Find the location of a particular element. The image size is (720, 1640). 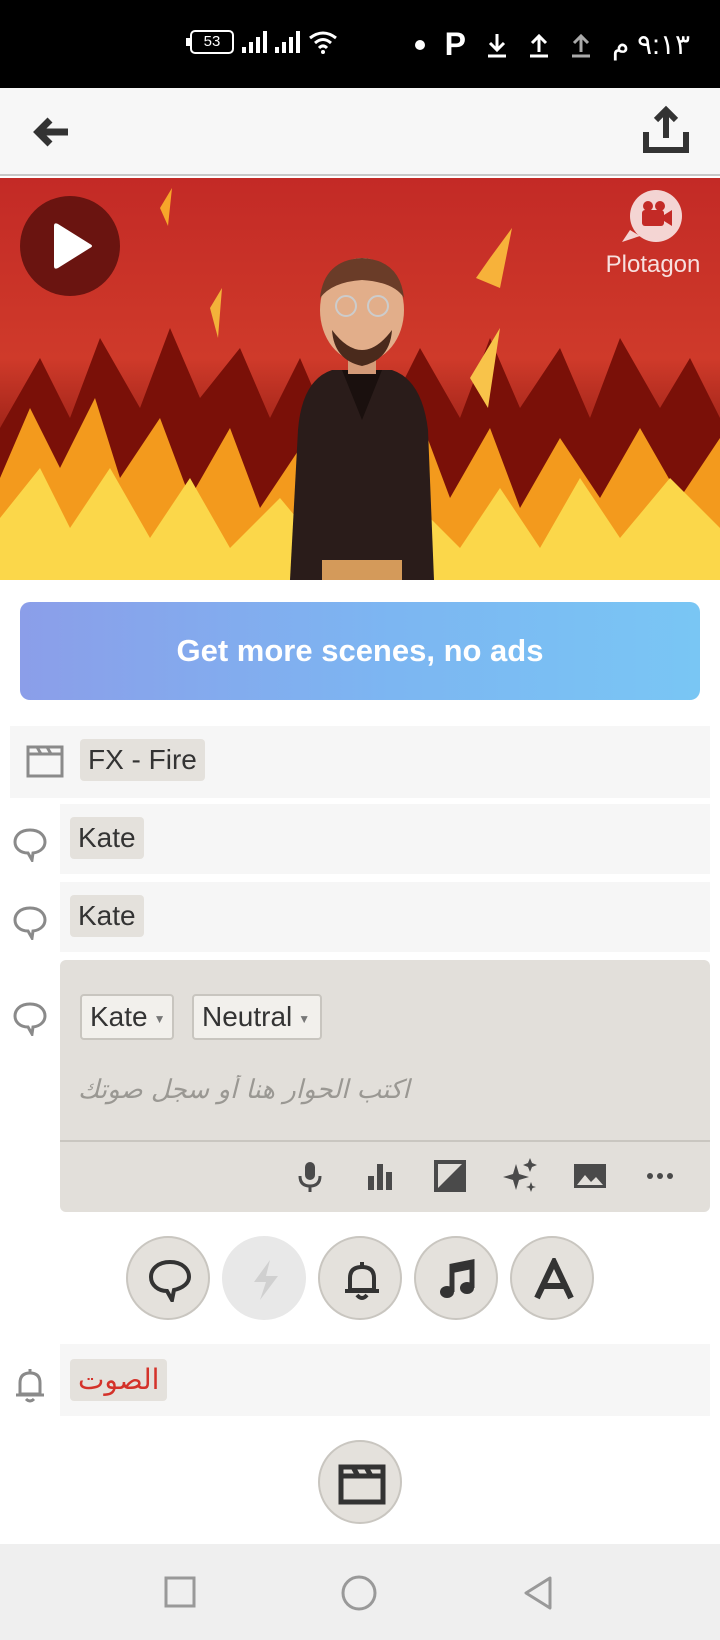

notification-dot-icon is located at coordinates (419, 44).